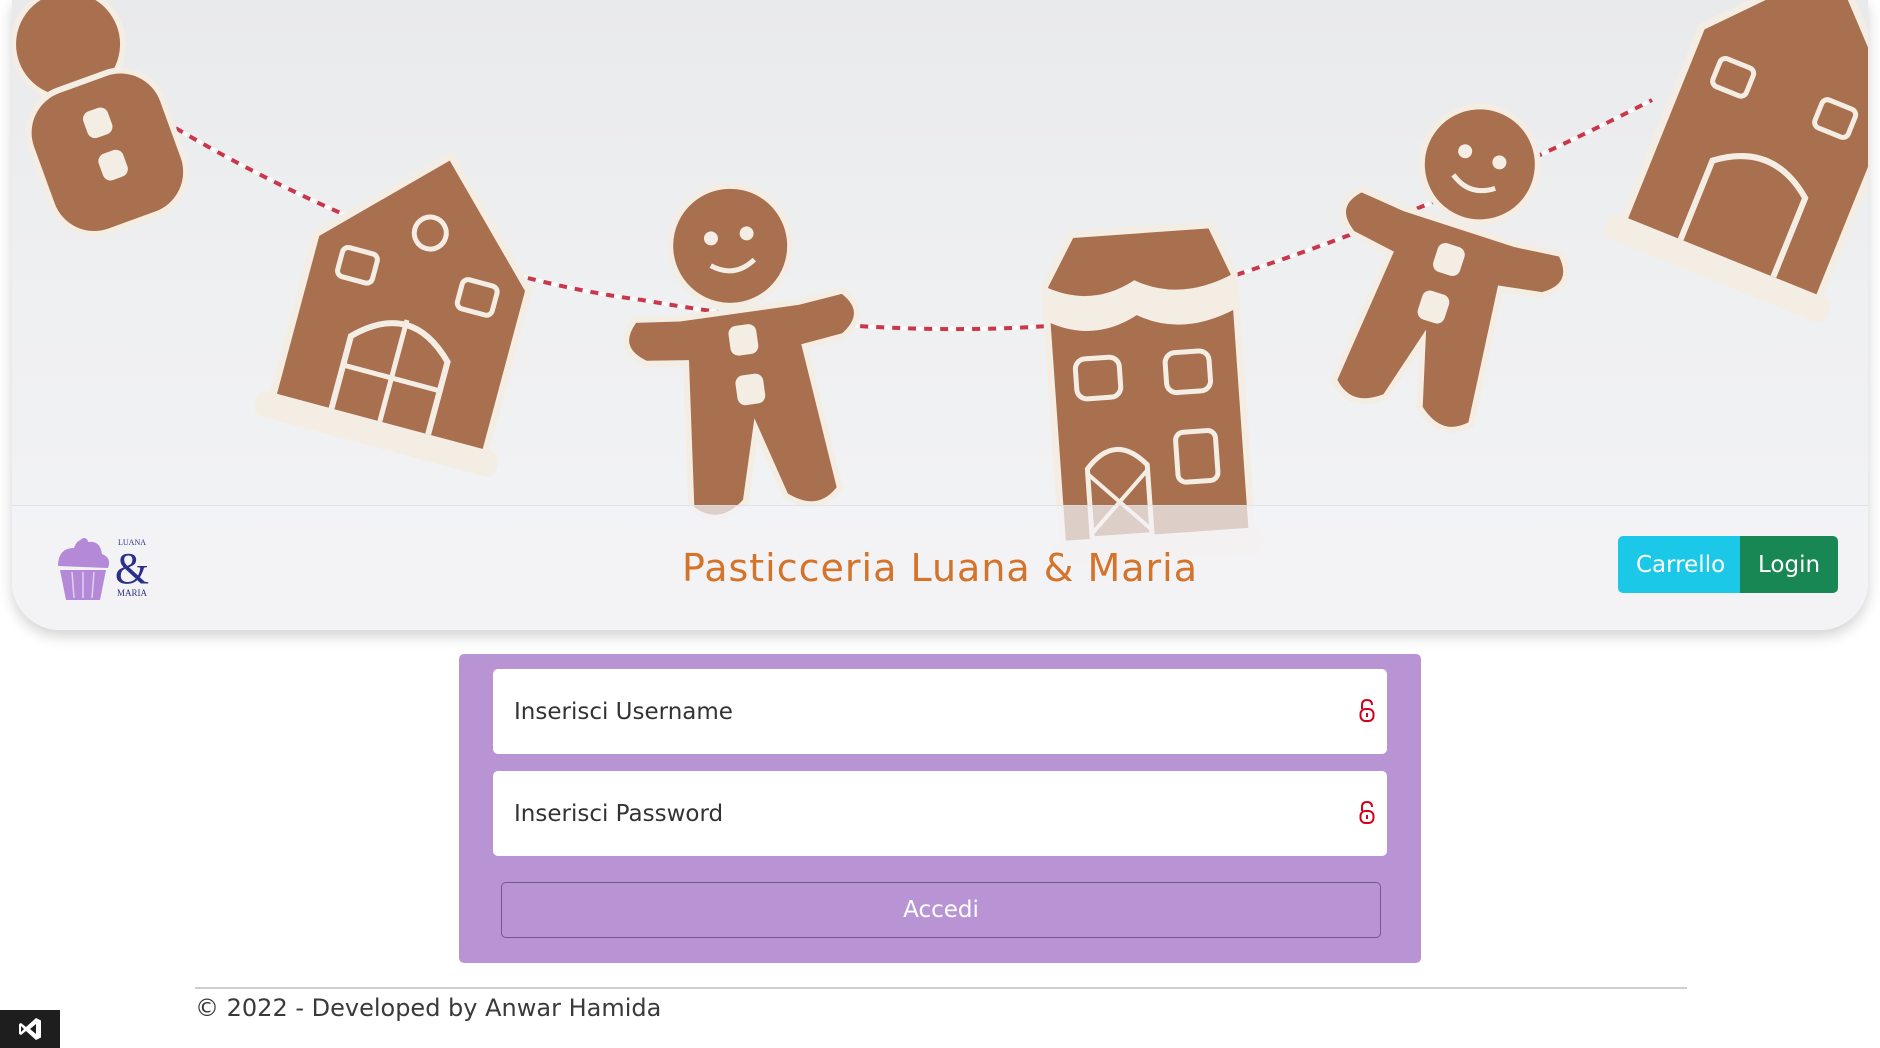  I want to click on nav-buttons: Carrello Login, so click(1728, 564).